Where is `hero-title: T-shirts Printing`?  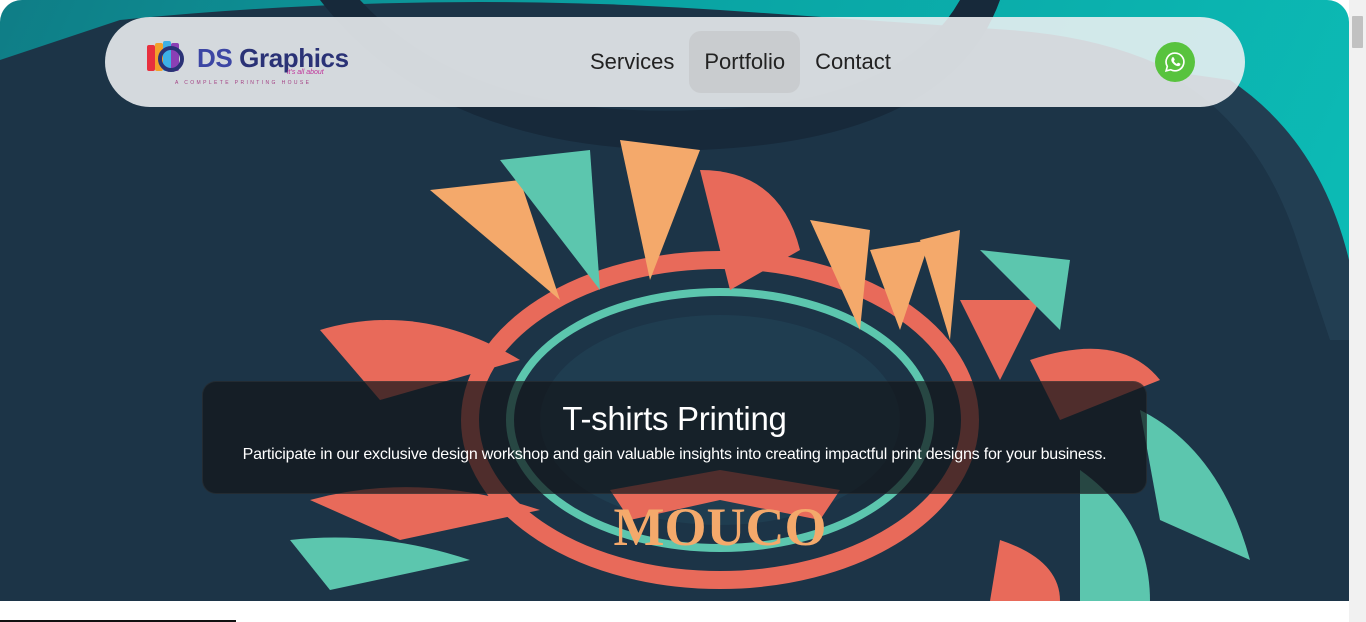
hero-title: T-shirts Printing is located at coordinates (674, 418).